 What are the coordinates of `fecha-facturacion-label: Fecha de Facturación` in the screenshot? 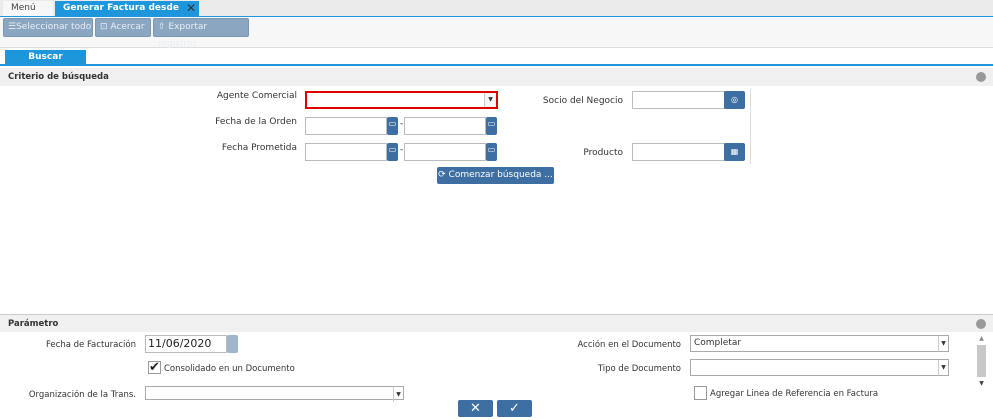 It's located at (91, 345).